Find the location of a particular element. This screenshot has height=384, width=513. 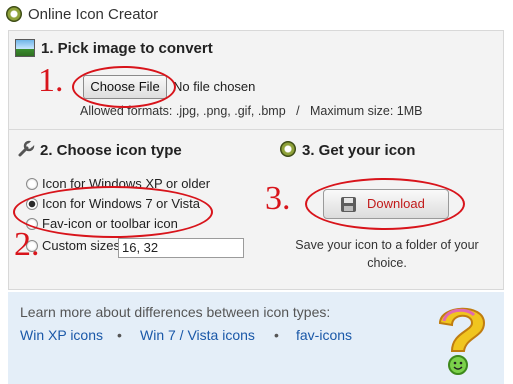

wrench-icon is located at coordinates (26, 148).